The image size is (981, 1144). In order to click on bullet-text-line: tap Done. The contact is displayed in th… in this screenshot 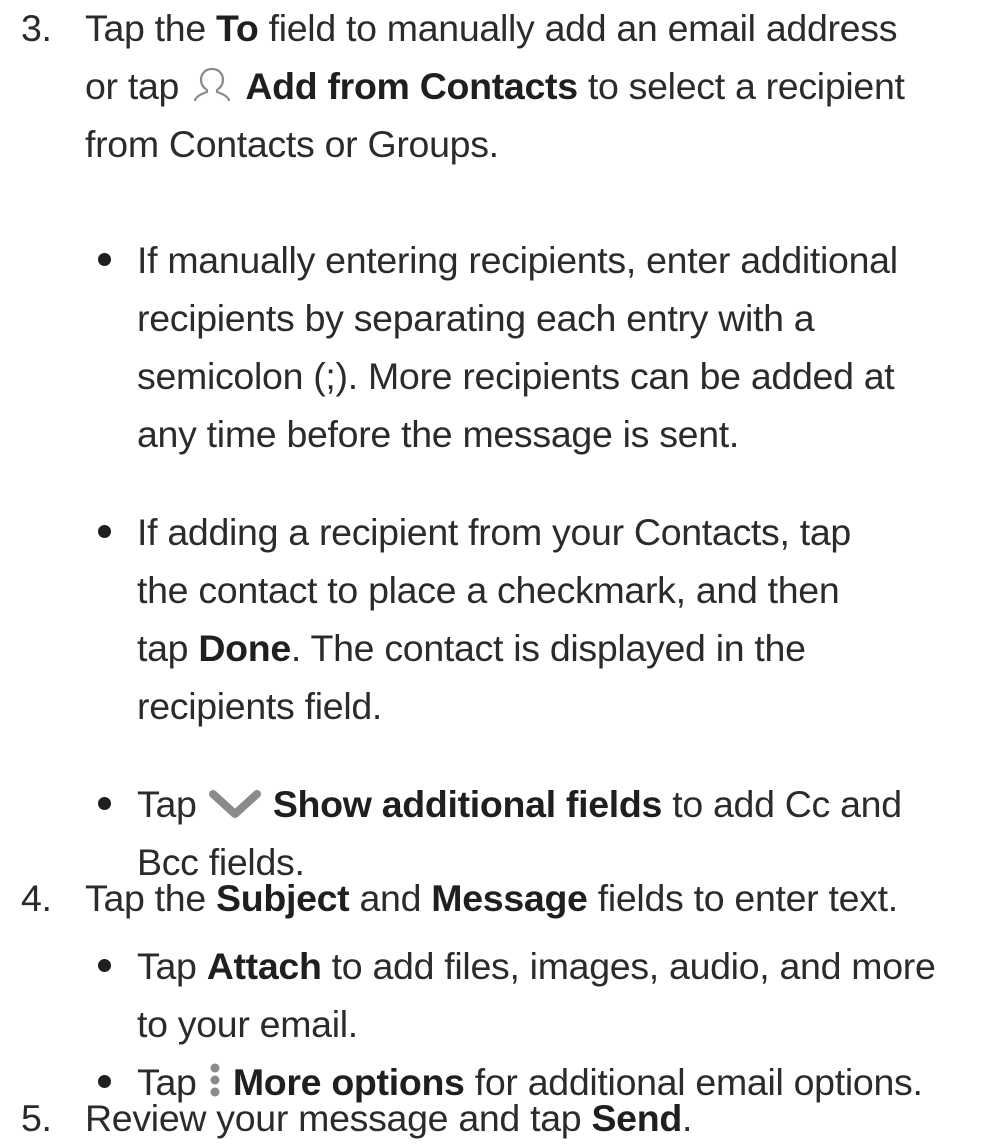, I will do `click(471, 648)`.